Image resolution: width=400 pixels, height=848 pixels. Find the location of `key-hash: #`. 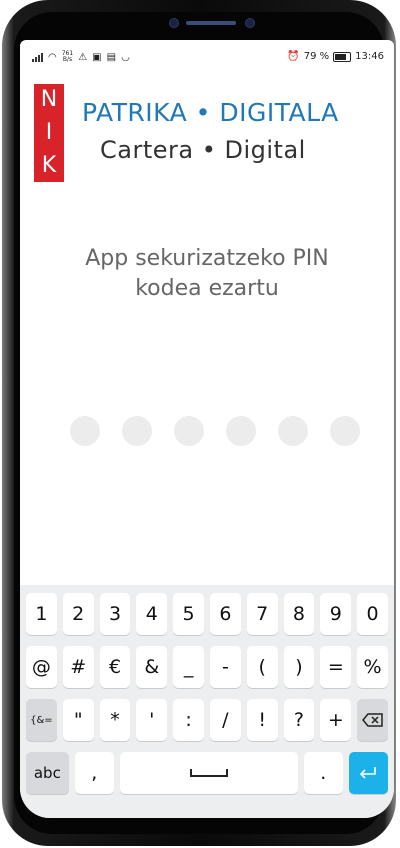

key-hash: # is located at coordinates (78, 667).